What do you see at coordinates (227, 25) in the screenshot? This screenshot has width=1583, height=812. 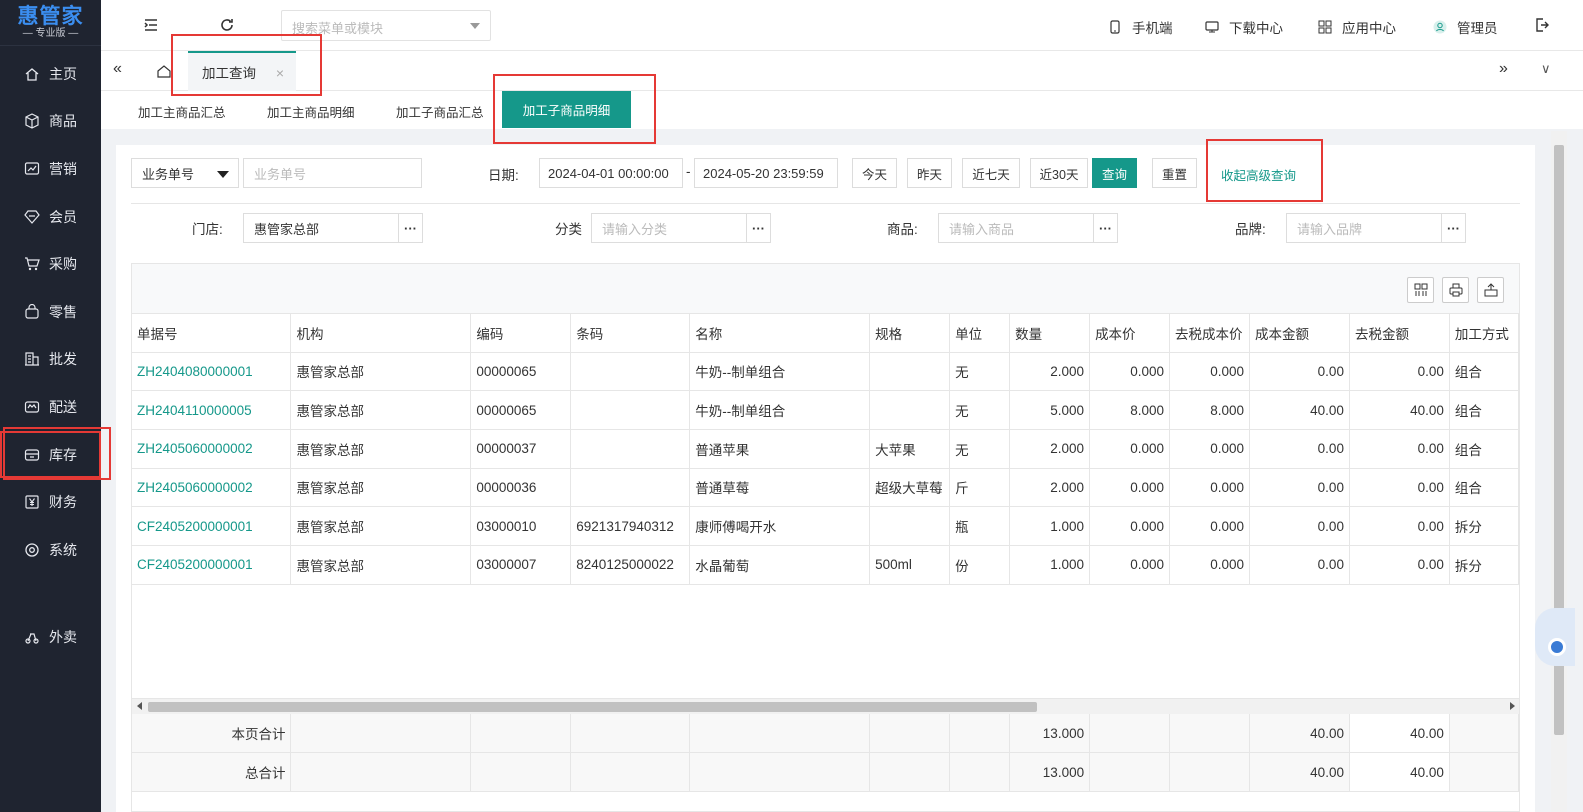 I see `refresh-icon` at bounding box center [227, 25].